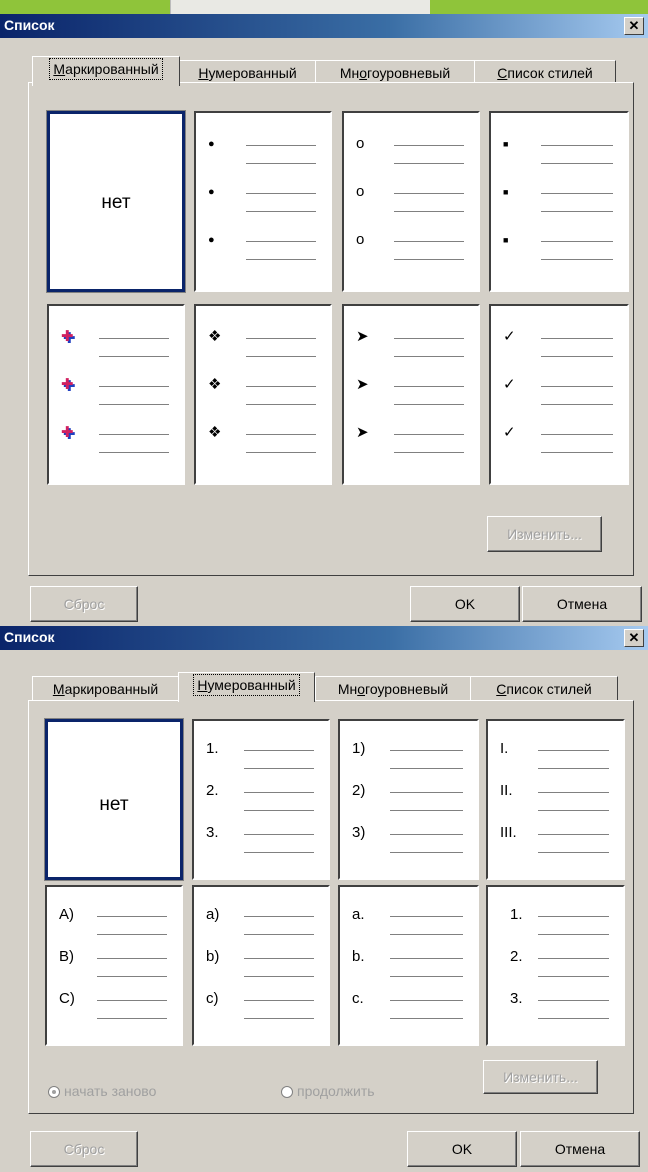 The image size is (648, 1172). Describe the element at coordinates (212, 748) in the screenshot. I see `list-marker: 1.` at that location.